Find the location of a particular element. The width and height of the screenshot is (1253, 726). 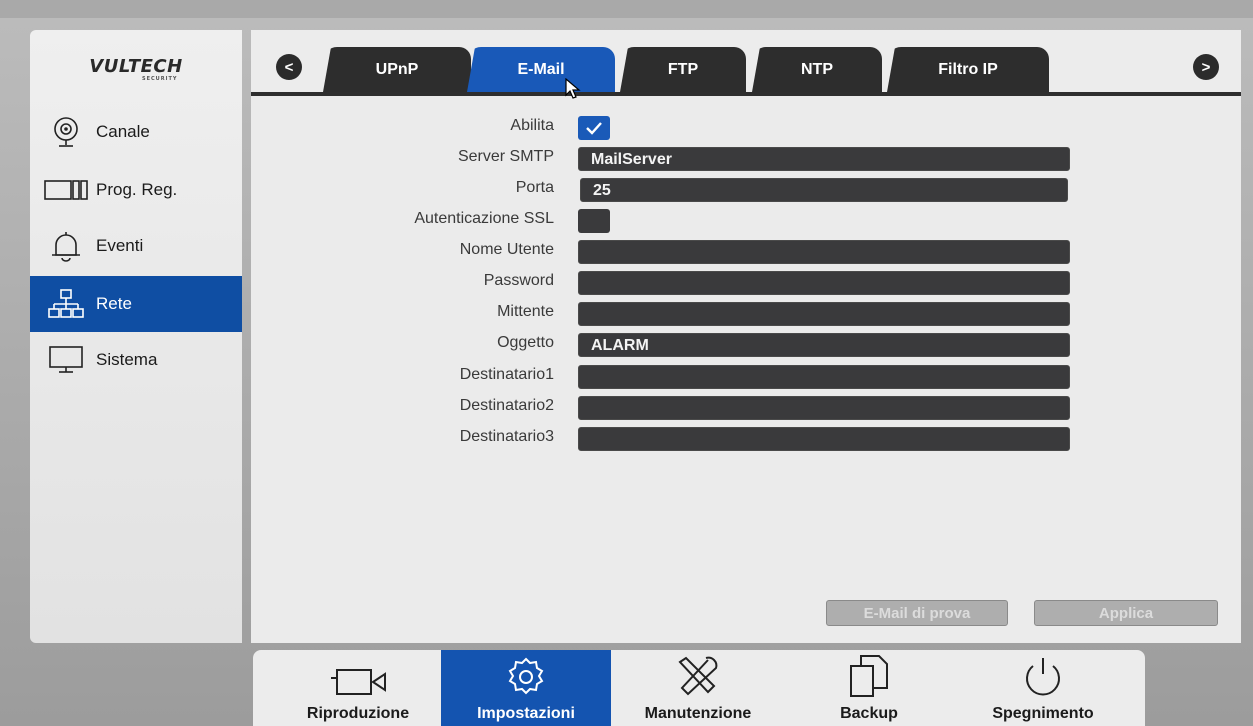

dock-item-label: Spegnimento is located at coordinates (1043, 713).